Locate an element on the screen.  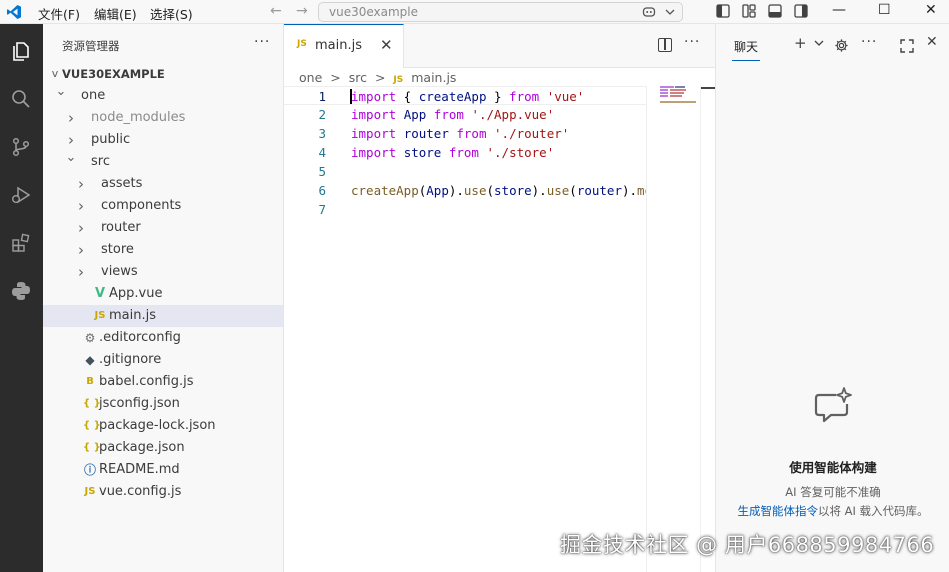
tree-item-store: › store is located at coordinates (163, 250).